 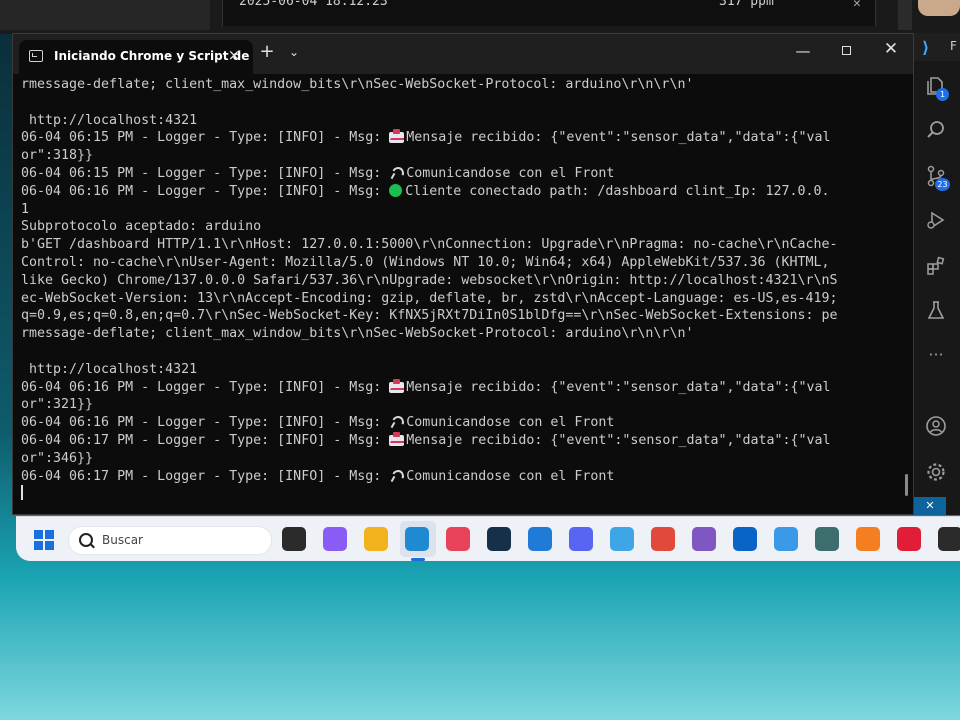 I want to click on steam-icon, so click(x=499, y=539).